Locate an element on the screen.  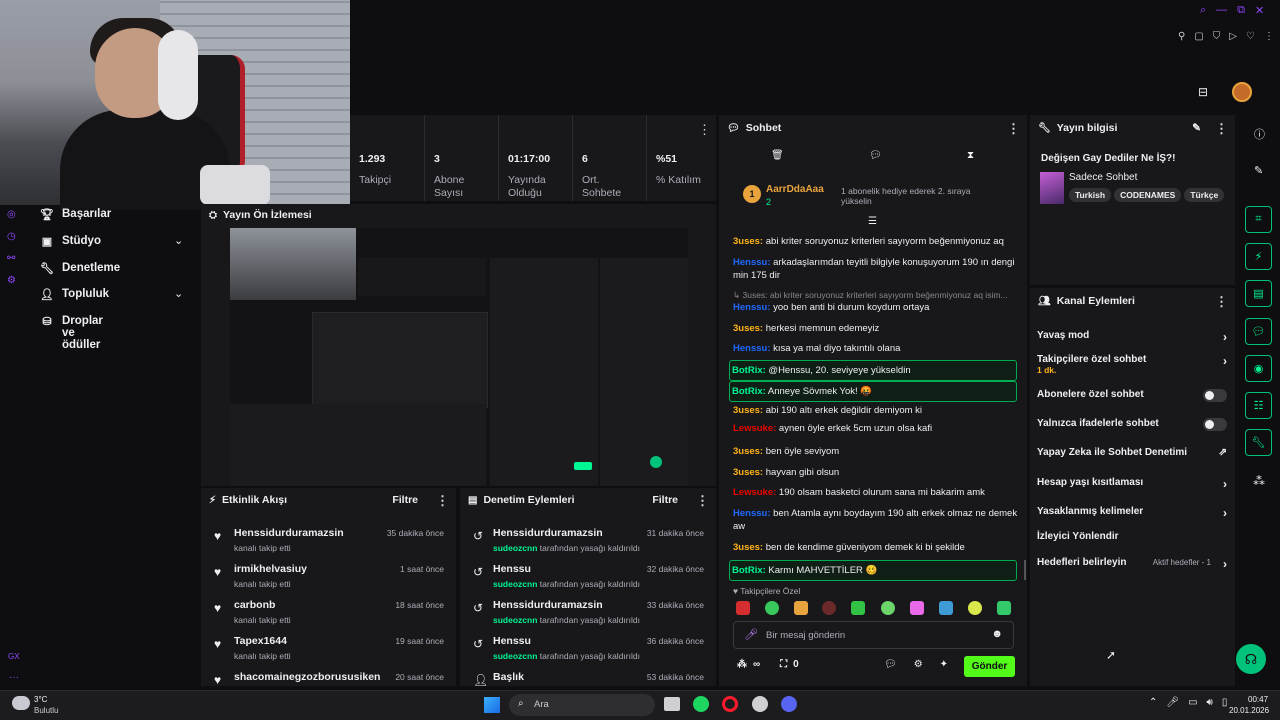
activity-filter-button: Filtre is located at coordinates (405, 500).